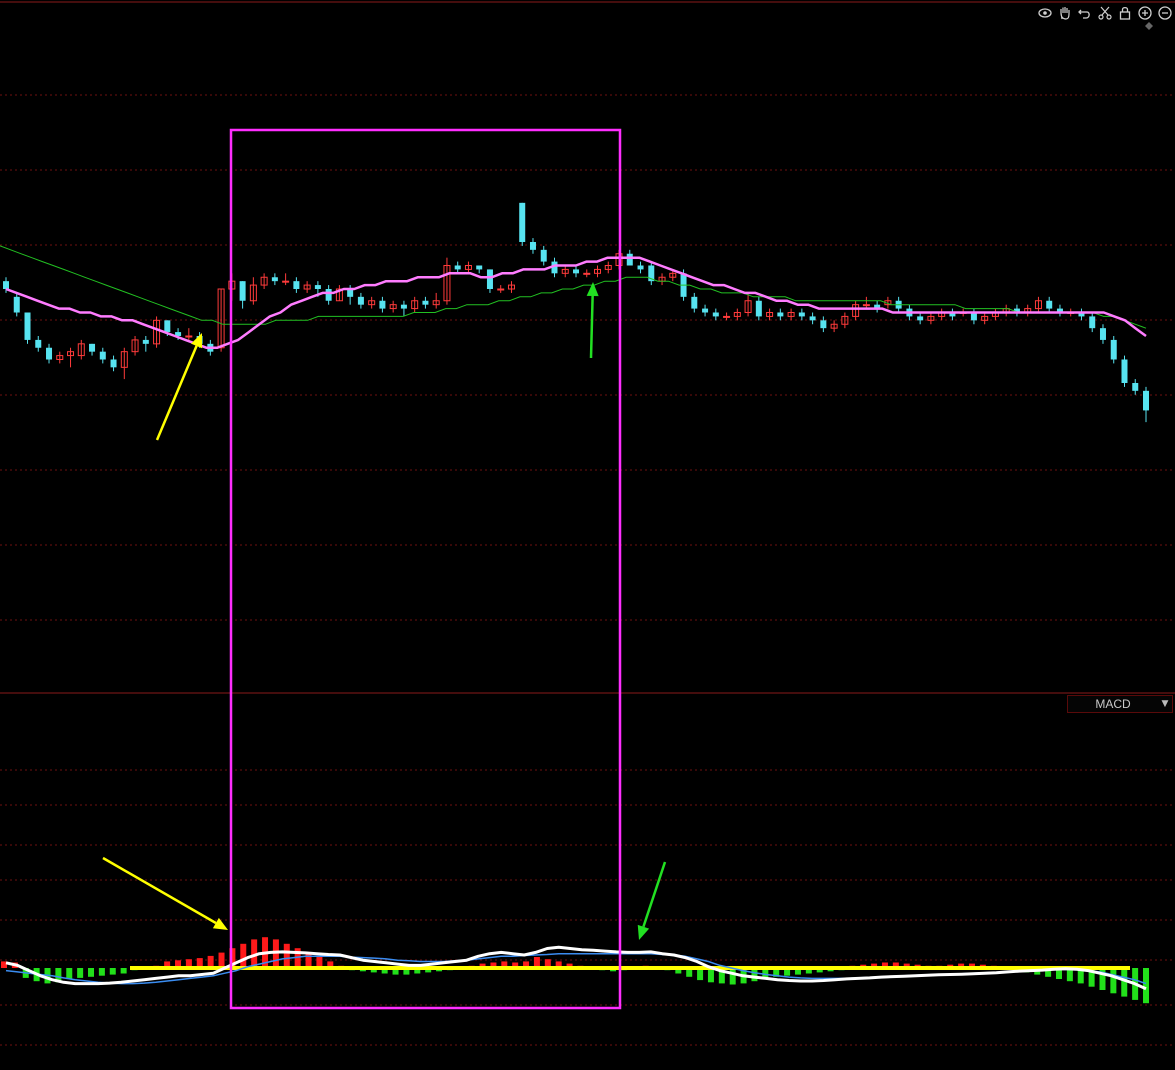 The height and width of the screenshot is (1070, 1175). Describe the element at coordinates (591, 327) in the screenshot. I see `arrow-shaft` at that location.